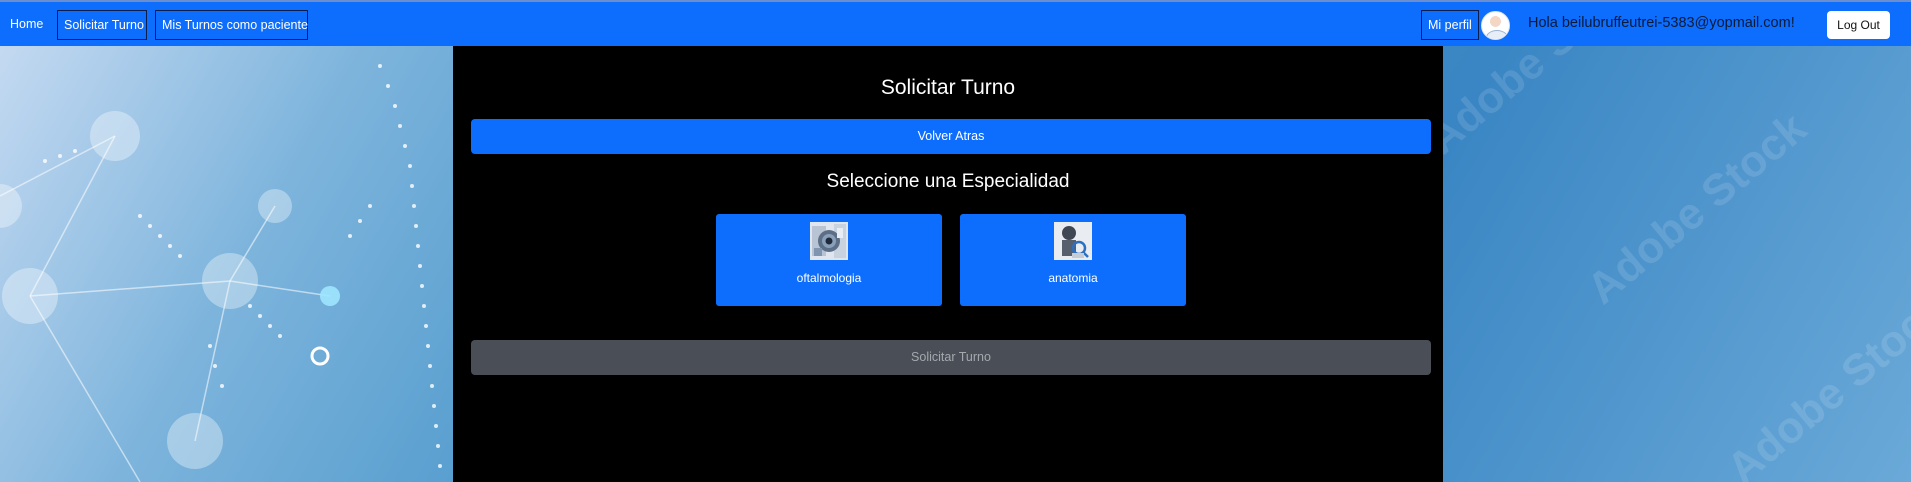 The width and height of the screenshot is (1911, 482). Describe the element at coordinates (1661, 23) in the screenshot. I see `user-greeting: Hola beilubruffeutrei-5383@yopmail.com!` at that location.